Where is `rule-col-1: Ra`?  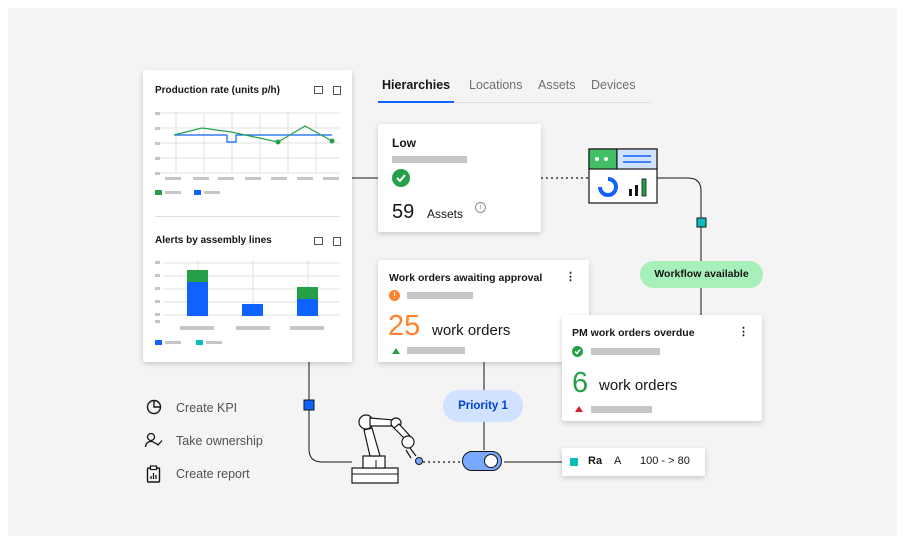
rule-col-1: Ra is located at coordinates (595, 461).